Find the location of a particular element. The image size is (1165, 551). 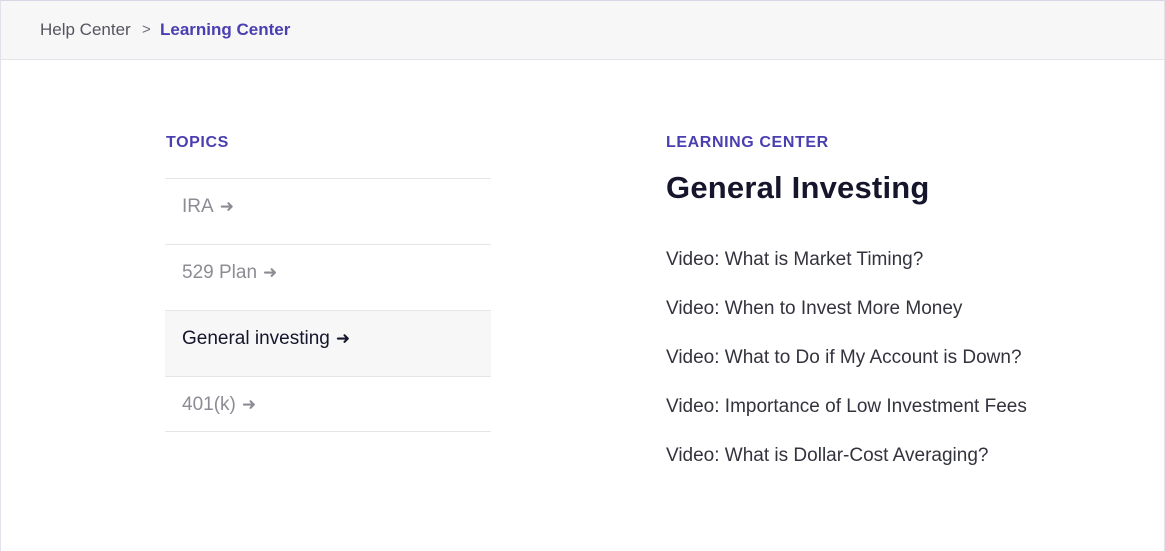

article-link-invest-more-money: Video: When to Invest More Money is located at coordinates (846, 321).